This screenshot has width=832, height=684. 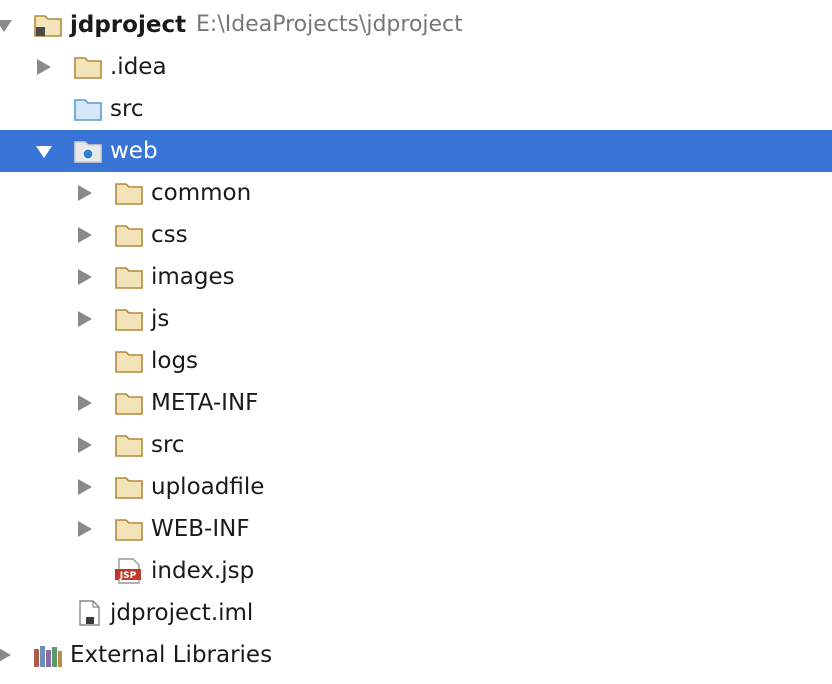 What do you see at coordinates (208, 487) in the screenshot?
I see `tree-item-label: uploadfile` at bounding box center [208, 487].